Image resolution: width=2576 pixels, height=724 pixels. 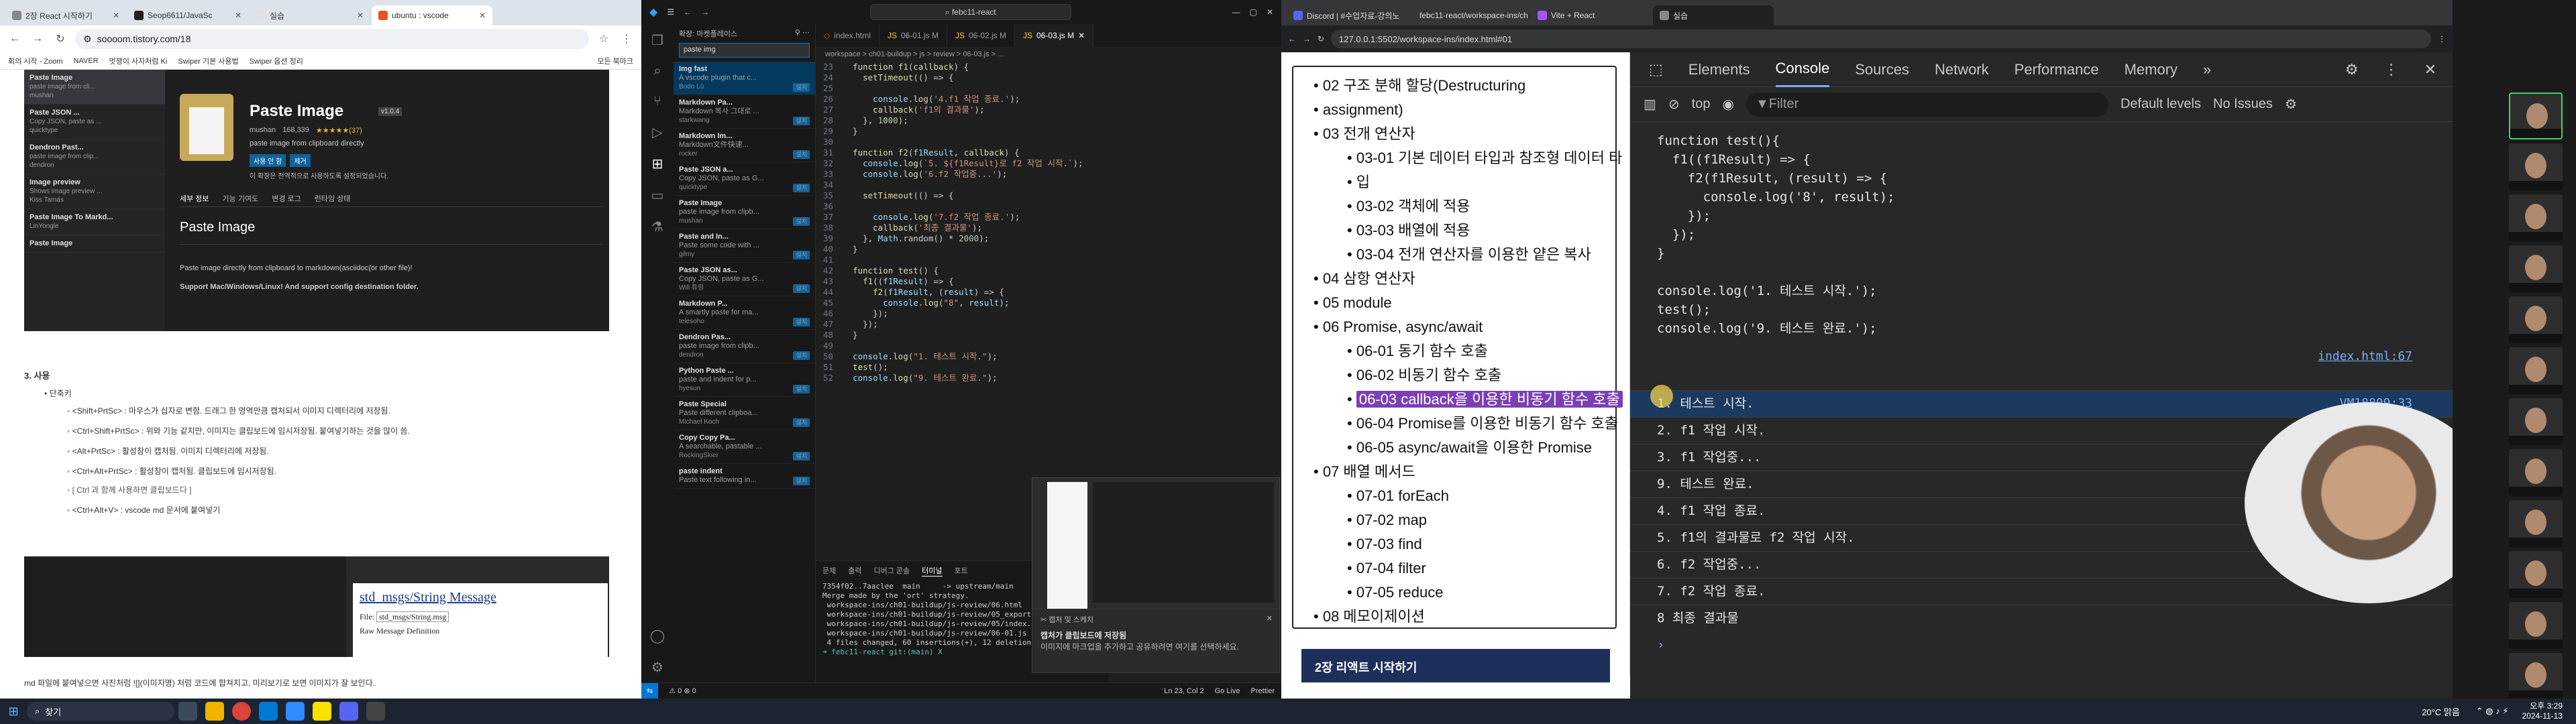 I want to click on address-bar: ⚙ soooom.tistory.com/18, so click(x=332, y=39).